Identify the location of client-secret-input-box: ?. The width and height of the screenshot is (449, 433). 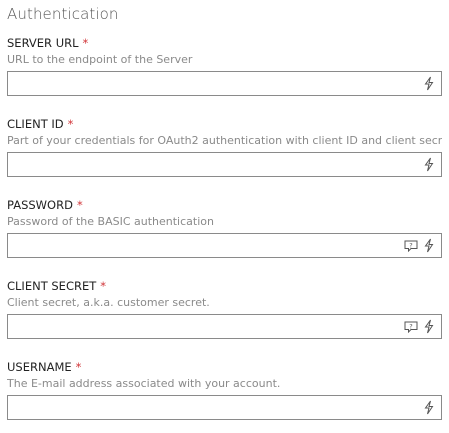
(224, 326).